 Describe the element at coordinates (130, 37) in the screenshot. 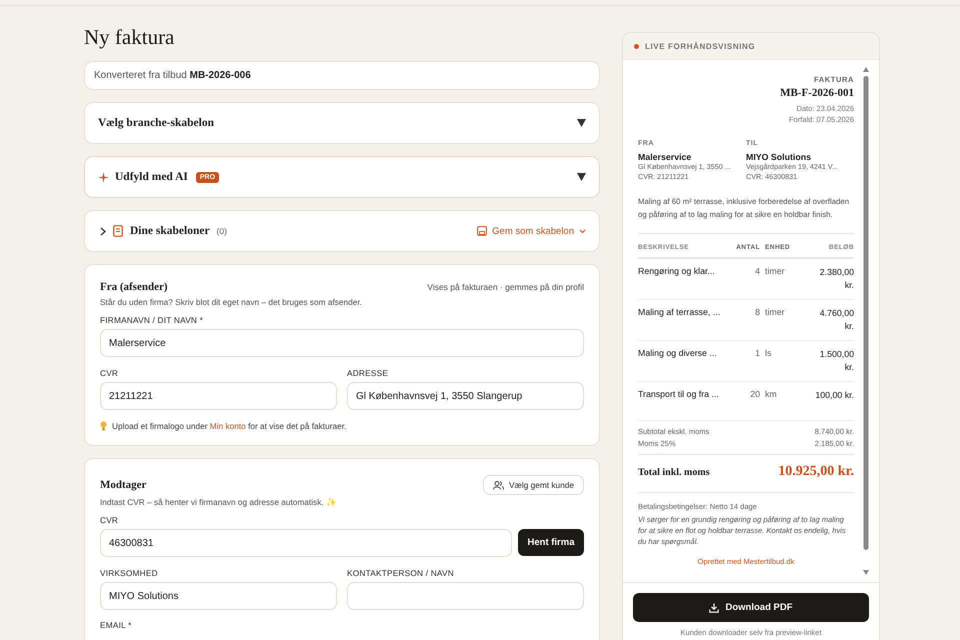

I see `page-title: Ny faktura` at that location.